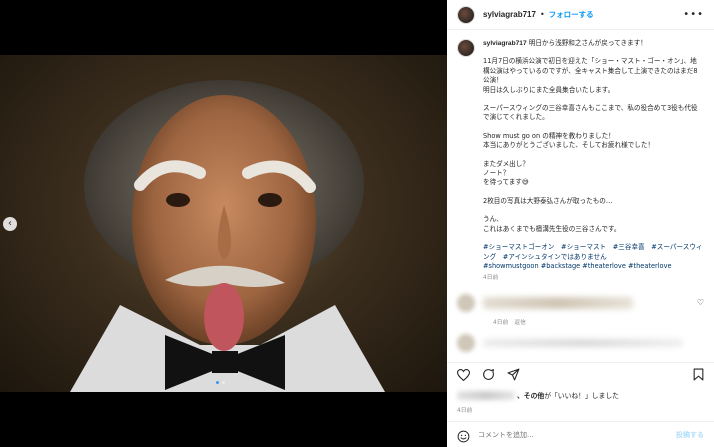 Image resolution: width=714 pixels, height=447 pixels. I want to click on comment-meta: 4日前 返信, so click(598, 321).